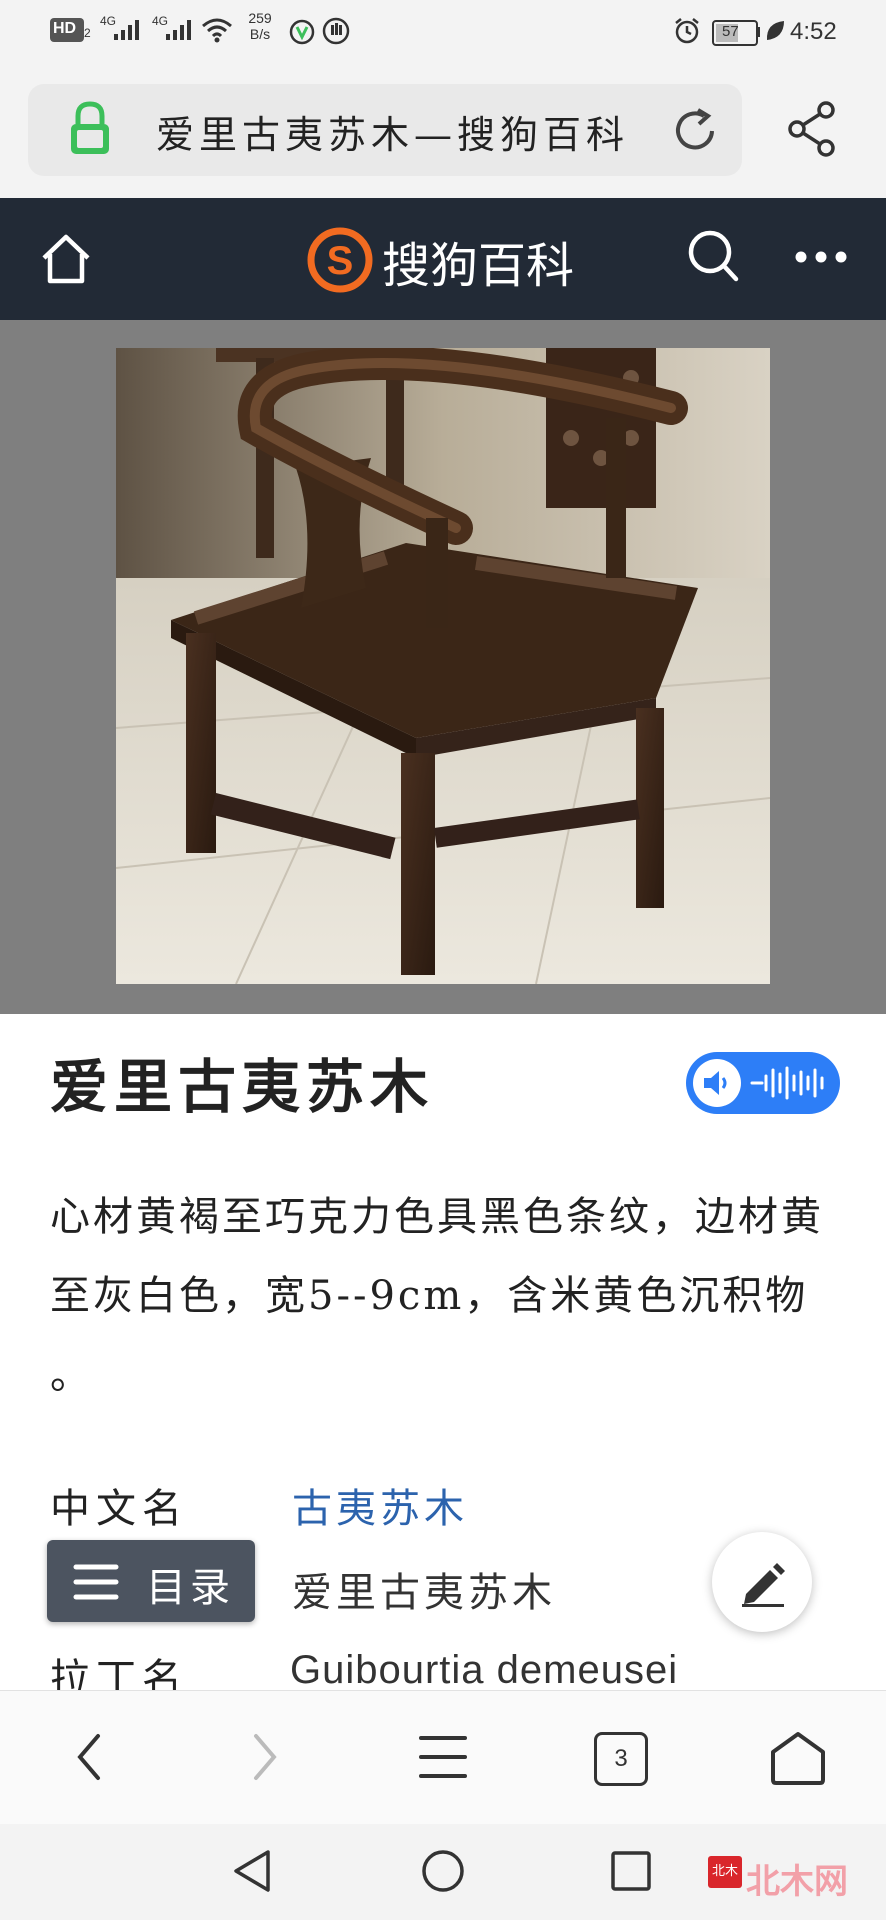 This screenshot has height=1920, width=886. Describe the element at coordinates (797, 1882) in the screenshot. I see `watermark-text: 北木网` at that location.